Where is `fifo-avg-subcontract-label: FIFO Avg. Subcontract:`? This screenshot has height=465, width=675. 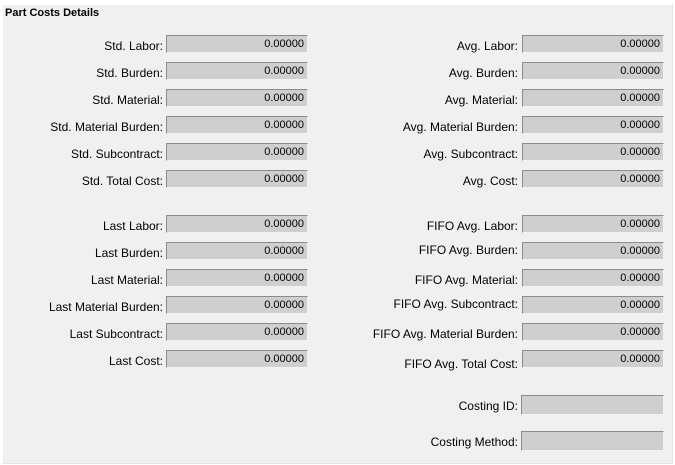
fifo-avg-subcontract-label: FIFO Avg. Subcontract: is located at coordinates (456, 304).